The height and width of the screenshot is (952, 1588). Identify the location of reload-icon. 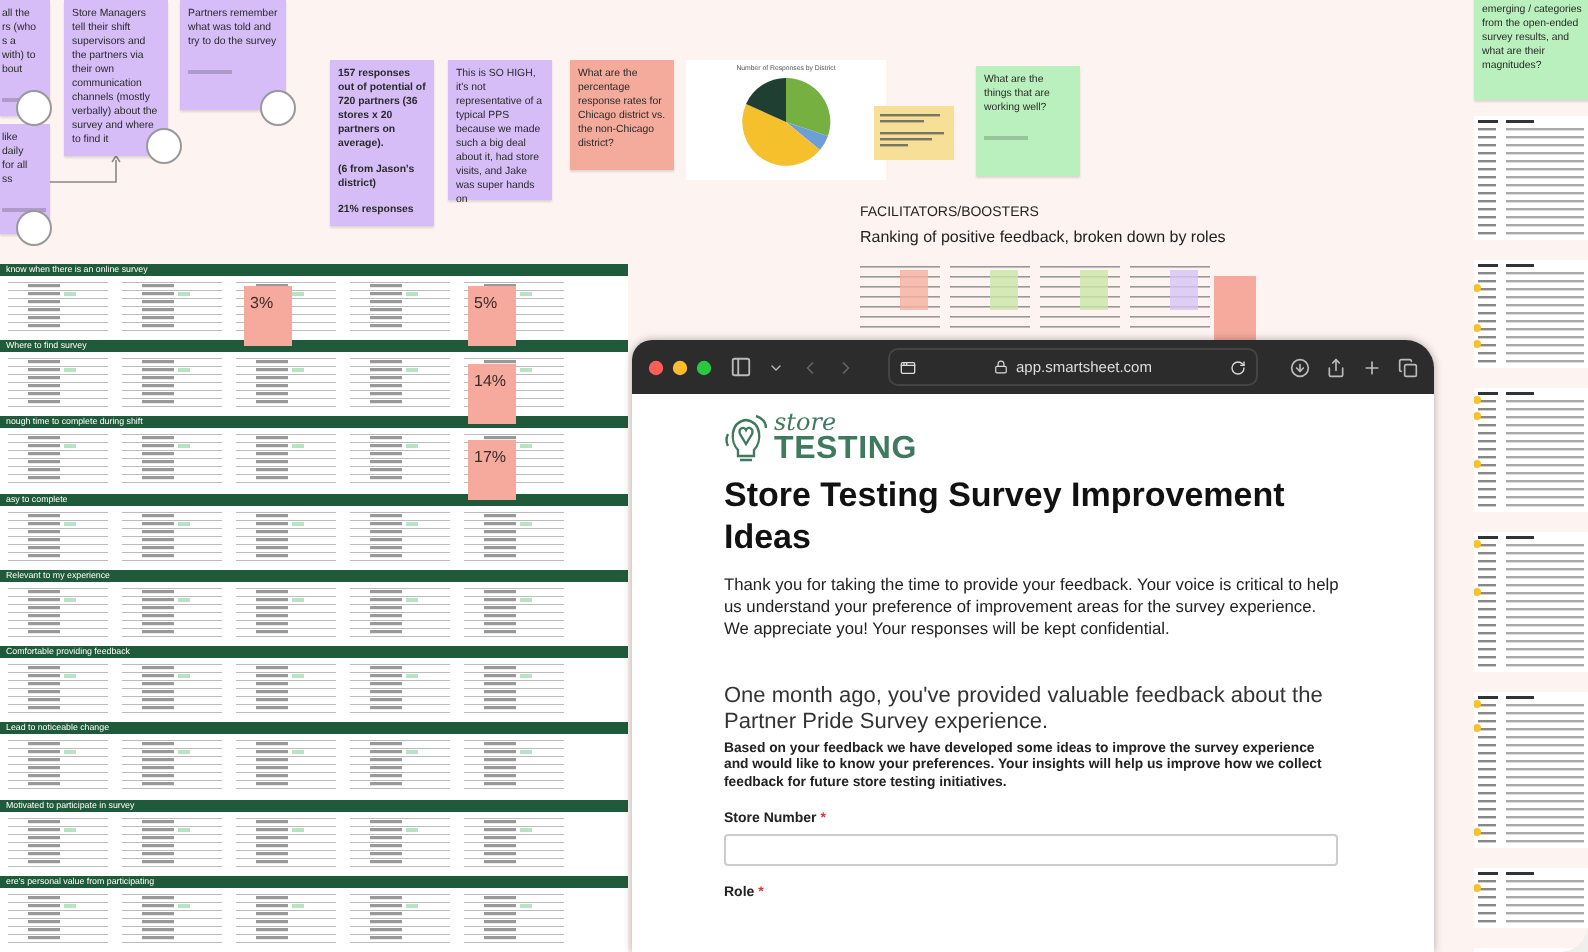
(1238, 367).